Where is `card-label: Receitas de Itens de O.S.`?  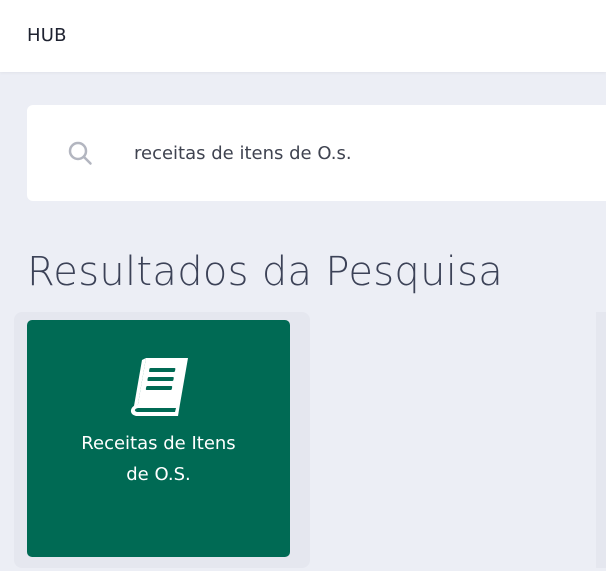
card-label: Receitas de Itens de O.S. is located at coordinates (158, 459).